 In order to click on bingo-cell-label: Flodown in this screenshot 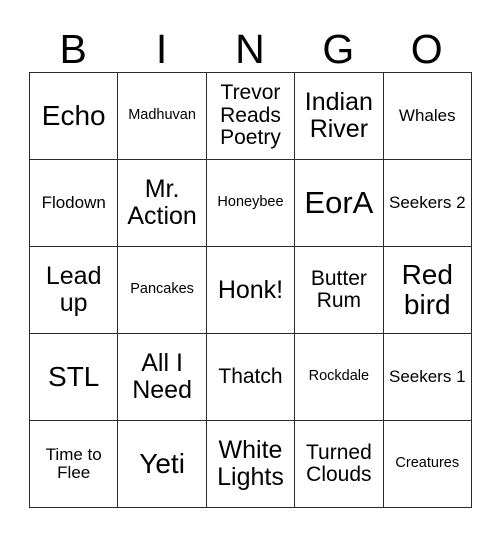, I will do `click(73, 202)`.